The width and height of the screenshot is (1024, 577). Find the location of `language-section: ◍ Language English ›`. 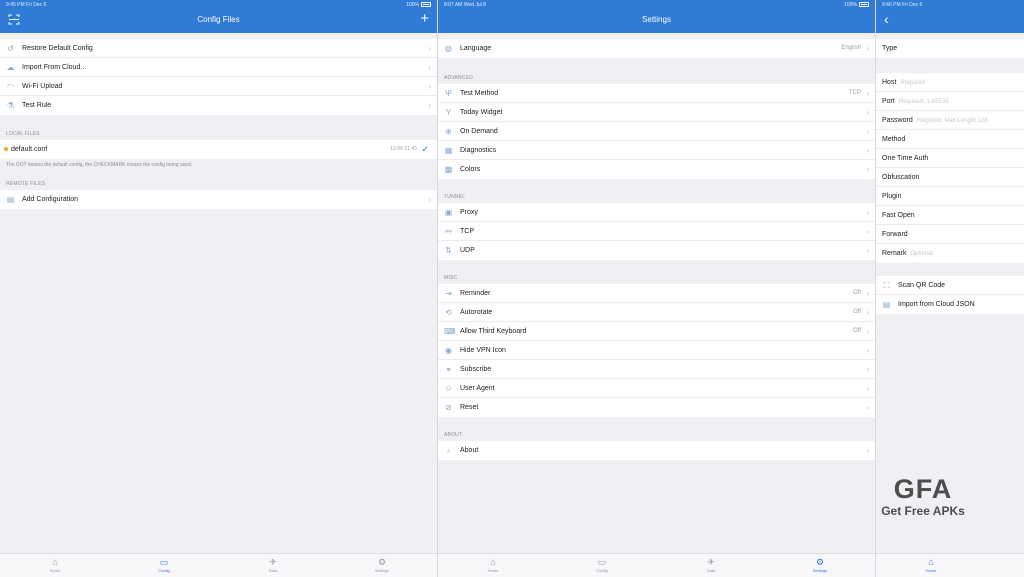

language-section: ◍ Language English › is located at coordinates (656, 48).